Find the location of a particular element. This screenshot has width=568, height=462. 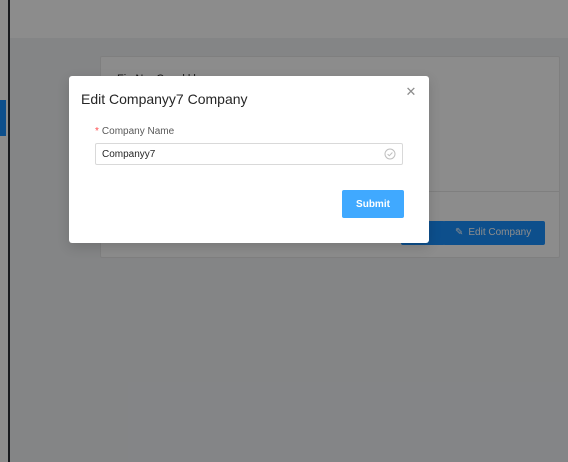

submit-button: Submit is located at coordinates (373, 204).